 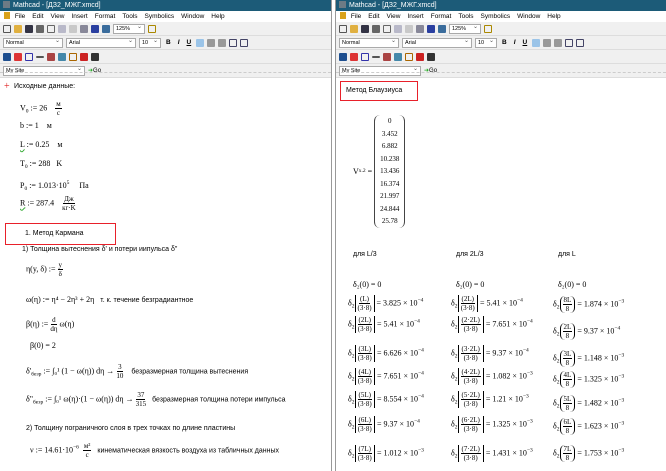 I want to click on matrix-element: 0, so click(x=390, y=121).